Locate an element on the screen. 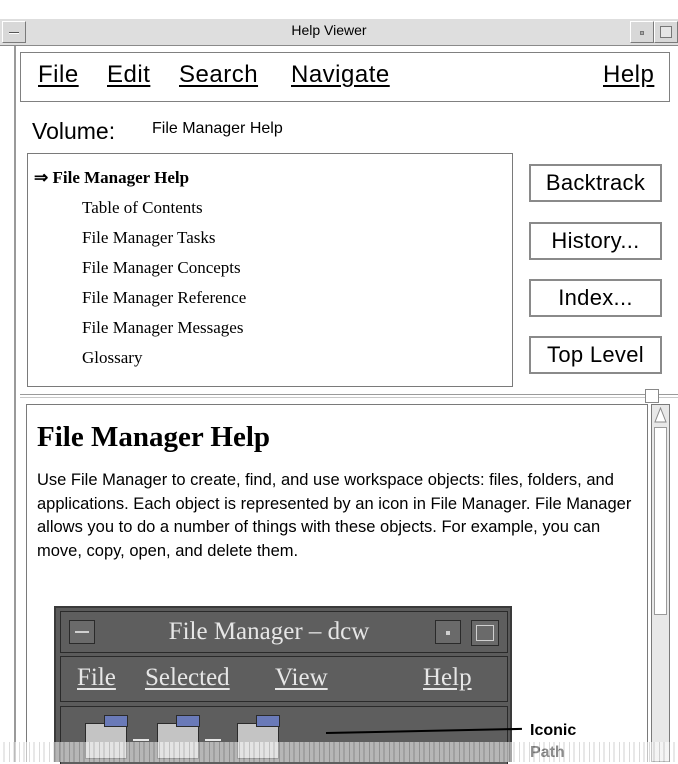 Image resolution: width=678 pixels, height=764 pixels. title-bar: Help Viewer is located at coordinates (339, 32).